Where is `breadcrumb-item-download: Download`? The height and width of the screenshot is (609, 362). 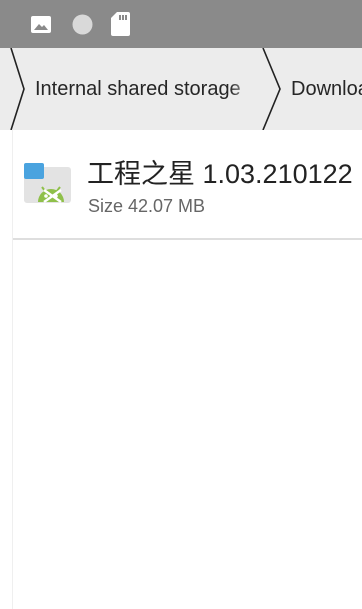
breadcrumb-item-download: Download is located at coordinates (326, 89).